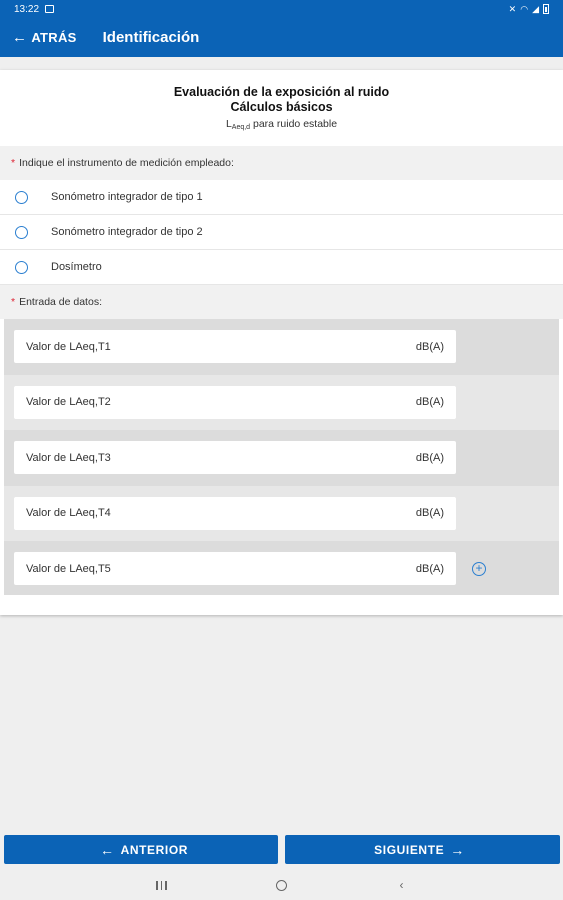  Describe the element at coordinates (235, 513) in the screenshot. I see `laeq-t4-input: Valor de LAeq,T4 dB(A)` at that location.